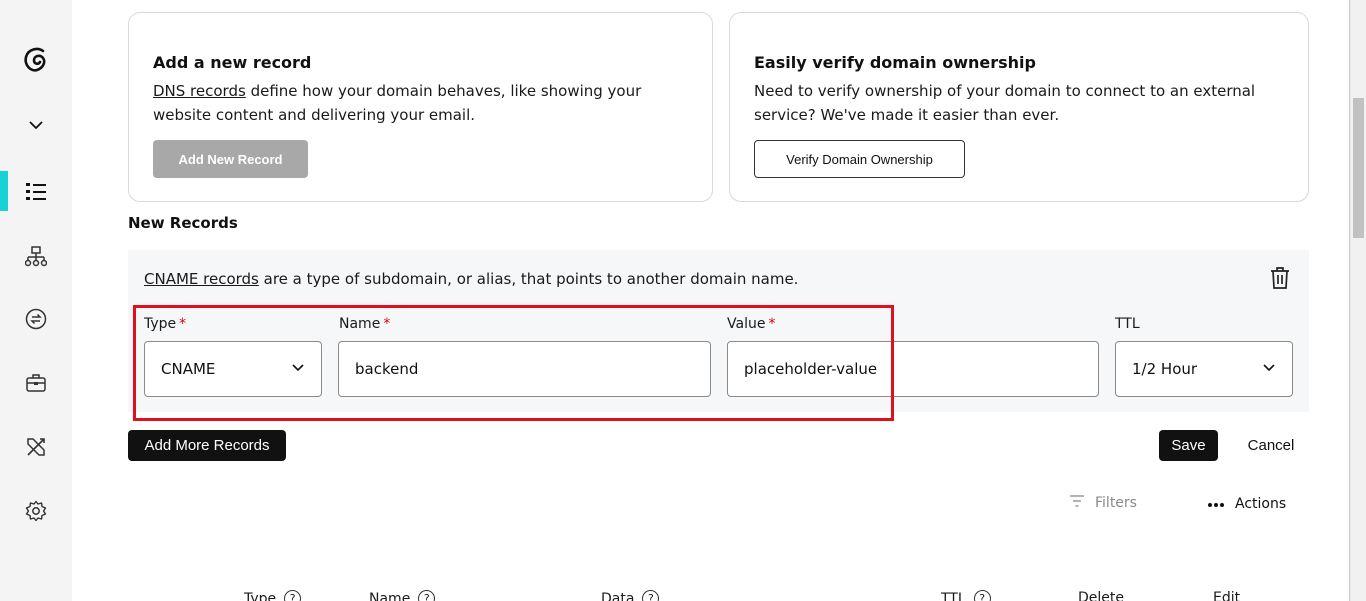 Image resolution: width=1366 pixels, height=601 pixels. I want to click on ttl-select-value: 1/2 Hour, so click(1165, 369).